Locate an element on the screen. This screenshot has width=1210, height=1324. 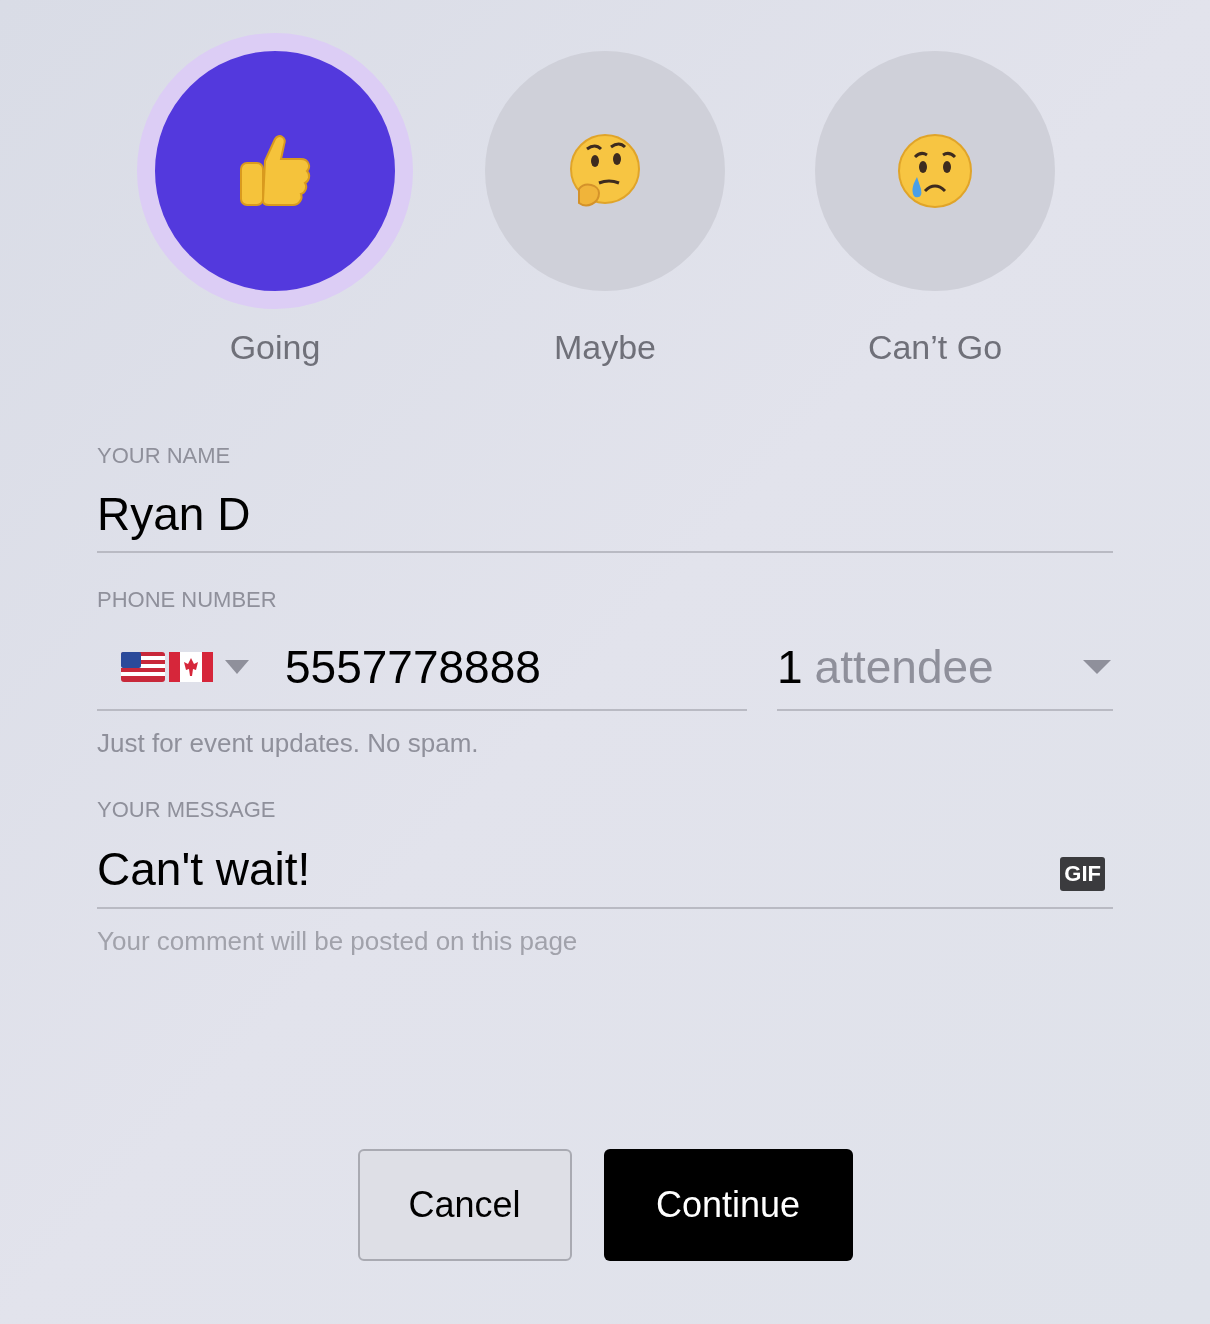
name-input: Ryan D is located at coordinates (605, 518).